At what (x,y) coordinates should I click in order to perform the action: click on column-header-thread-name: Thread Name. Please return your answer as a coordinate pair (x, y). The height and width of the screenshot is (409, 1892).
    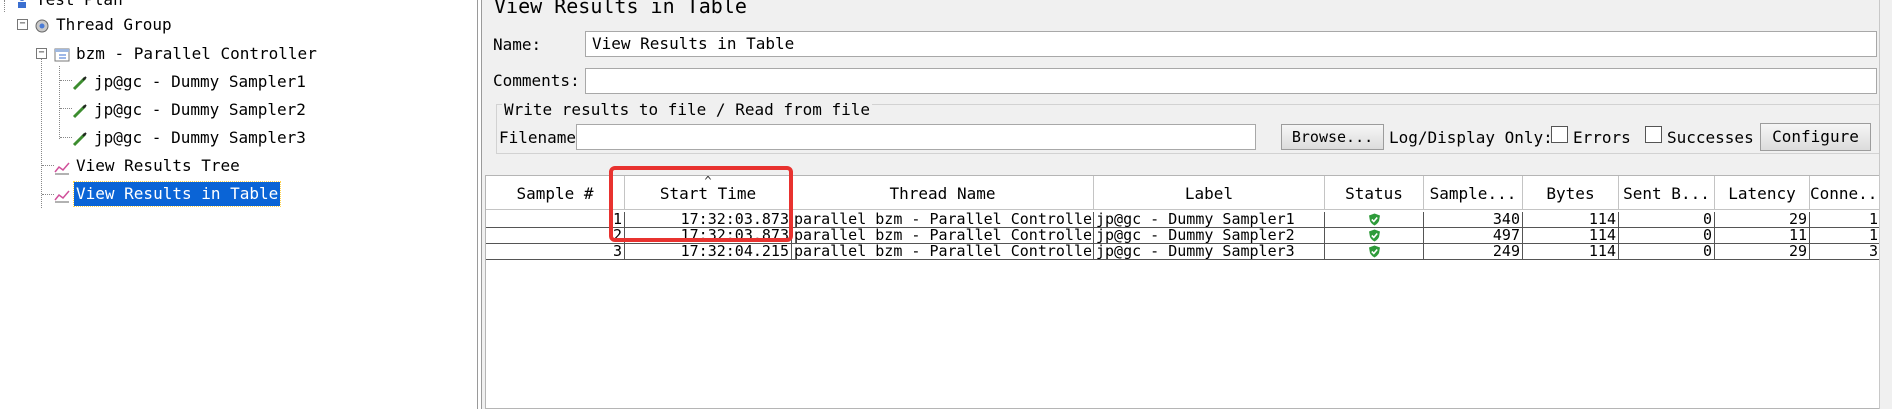
    Looking at the image, I should click on (943, 193).